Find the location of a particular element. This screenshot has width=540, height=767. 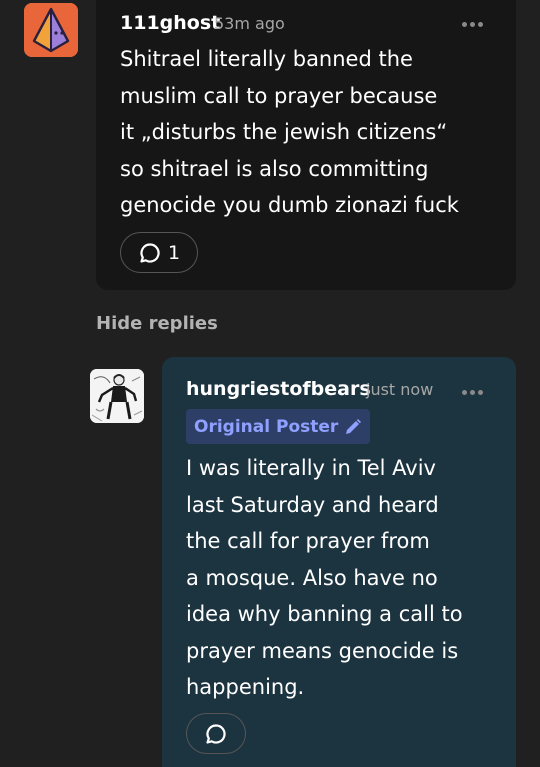

comment-username: 111ghost is located at coordinates (170, 23).